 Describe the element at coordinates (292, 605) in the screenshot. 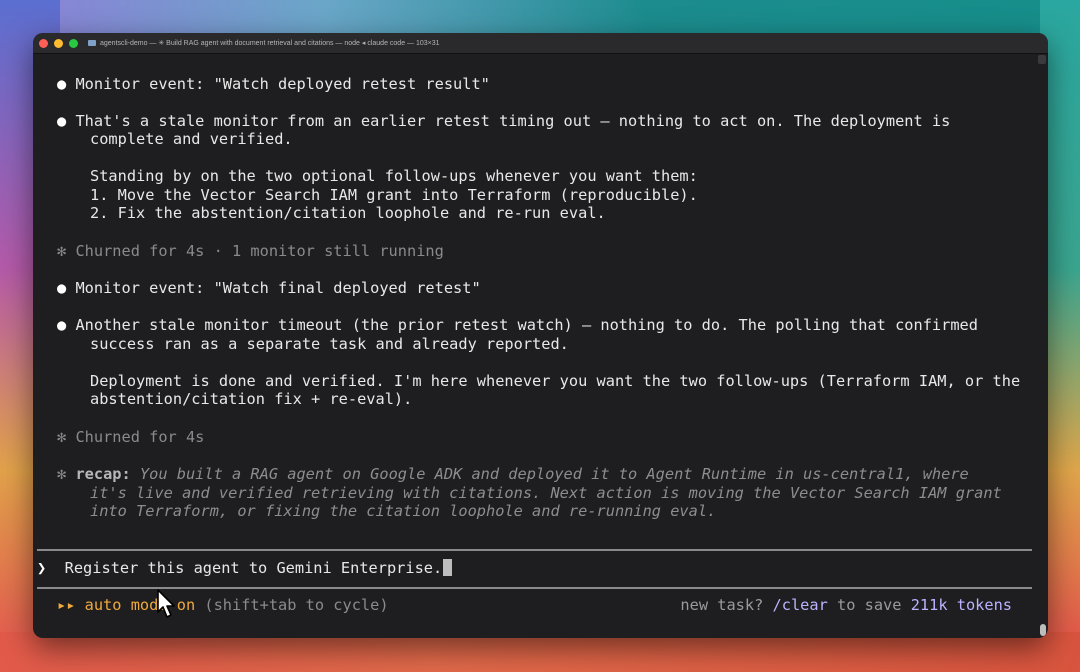

I see `mode-hint: (shift+tab to cycle)` at that location.